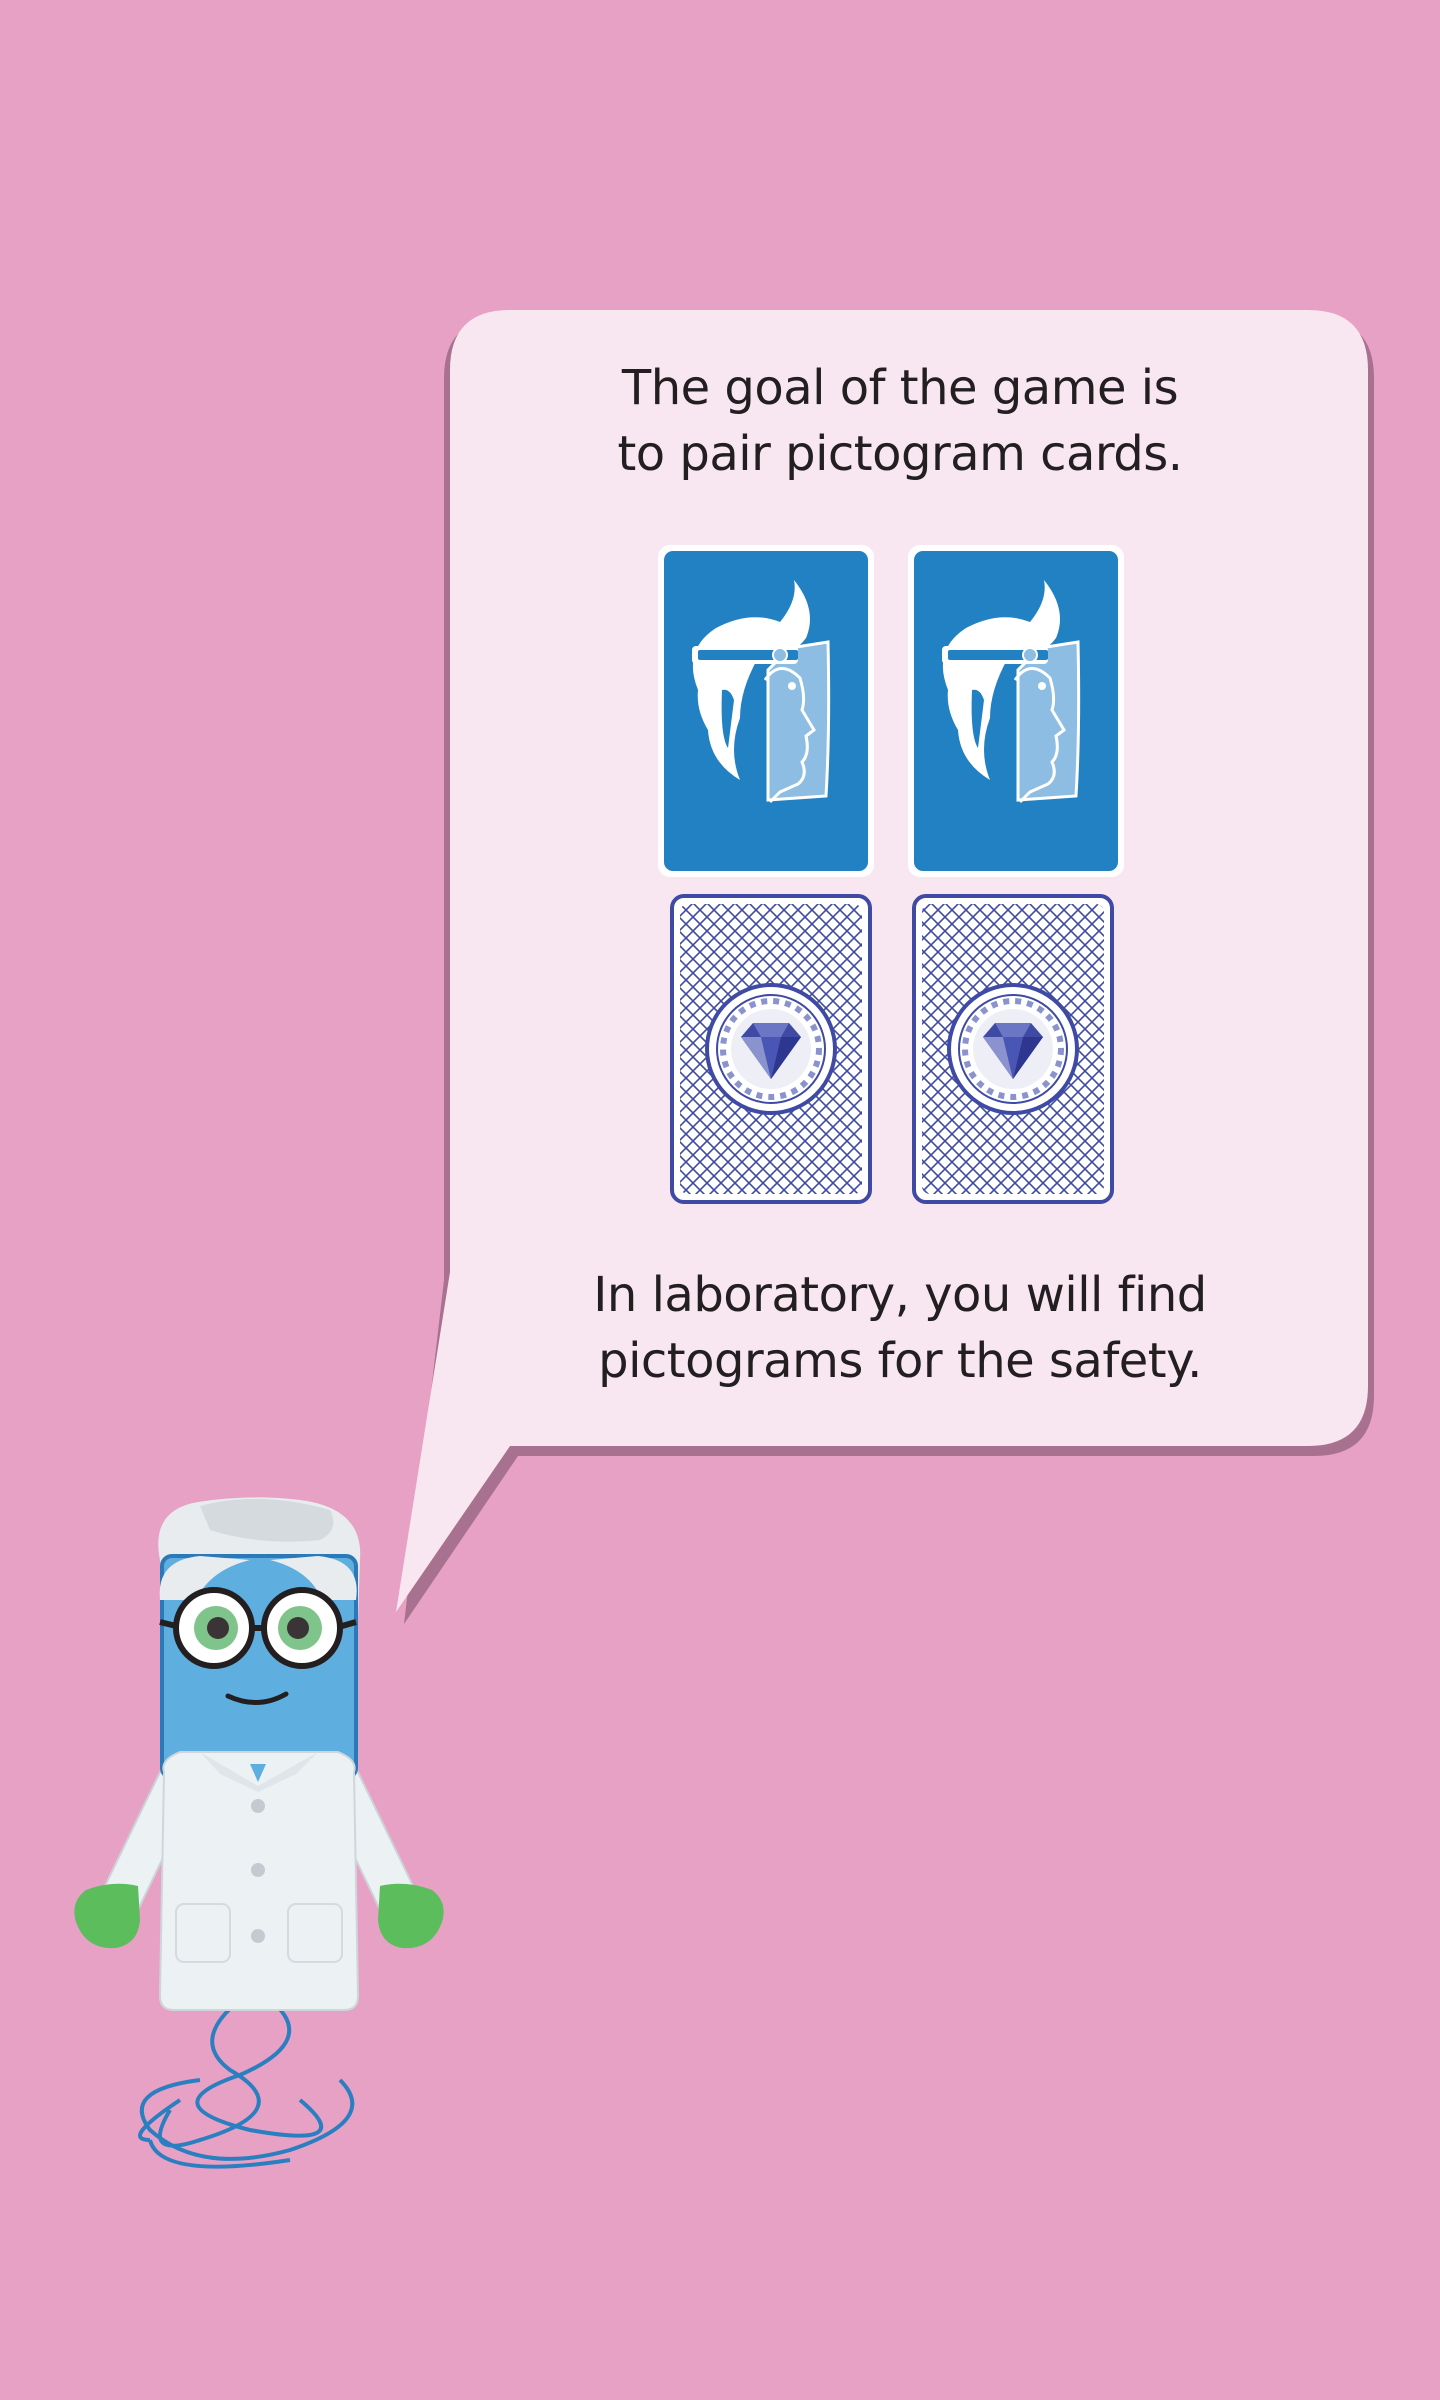  Describe the element at coordinates (411, 1916) in the screenshot. I see `right-glove` at that location.